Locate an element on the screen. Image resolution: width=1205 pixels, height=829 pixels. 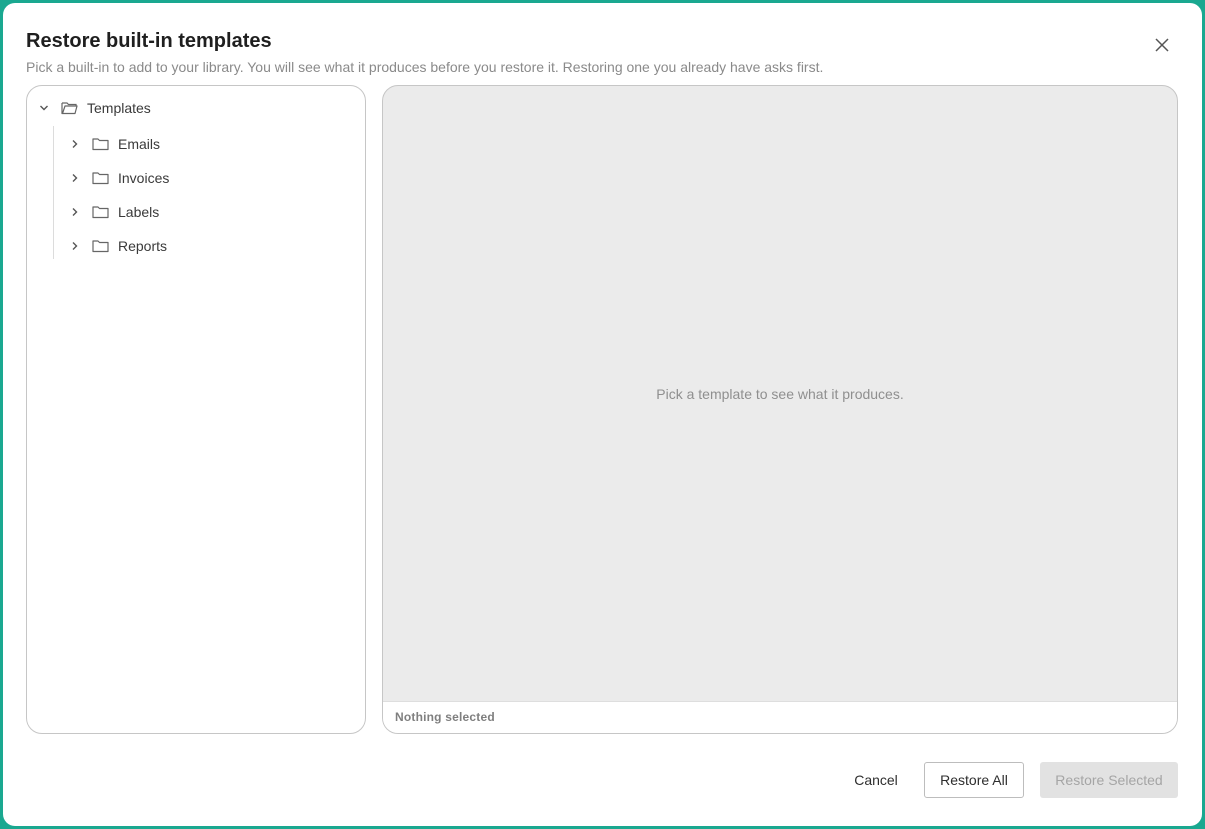
folder-open-icon is located at coordinates (70, 108).